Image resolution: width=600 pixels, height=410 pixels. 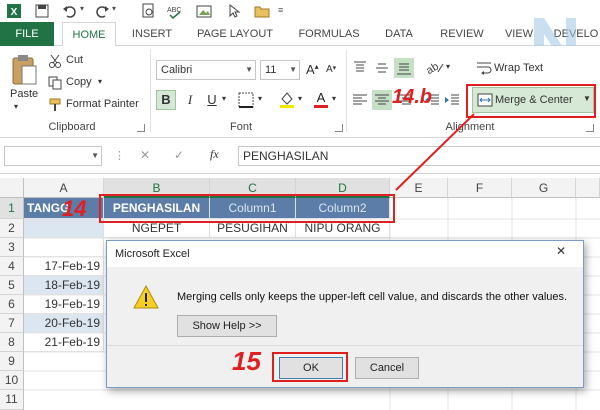 What do you see at coordinates (174, 11) in the screenshot?
I see `spelling-icon: ABC` at bounding box center [174, 11].